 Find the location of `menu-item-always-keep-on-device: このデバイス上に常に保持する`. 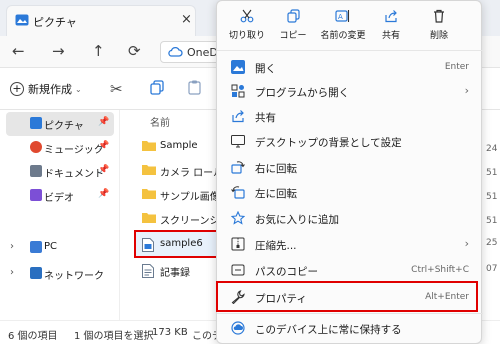

menu-item-always-keep-on-device: このデバイス上に常に保持する is located at coordinates (349, 329).